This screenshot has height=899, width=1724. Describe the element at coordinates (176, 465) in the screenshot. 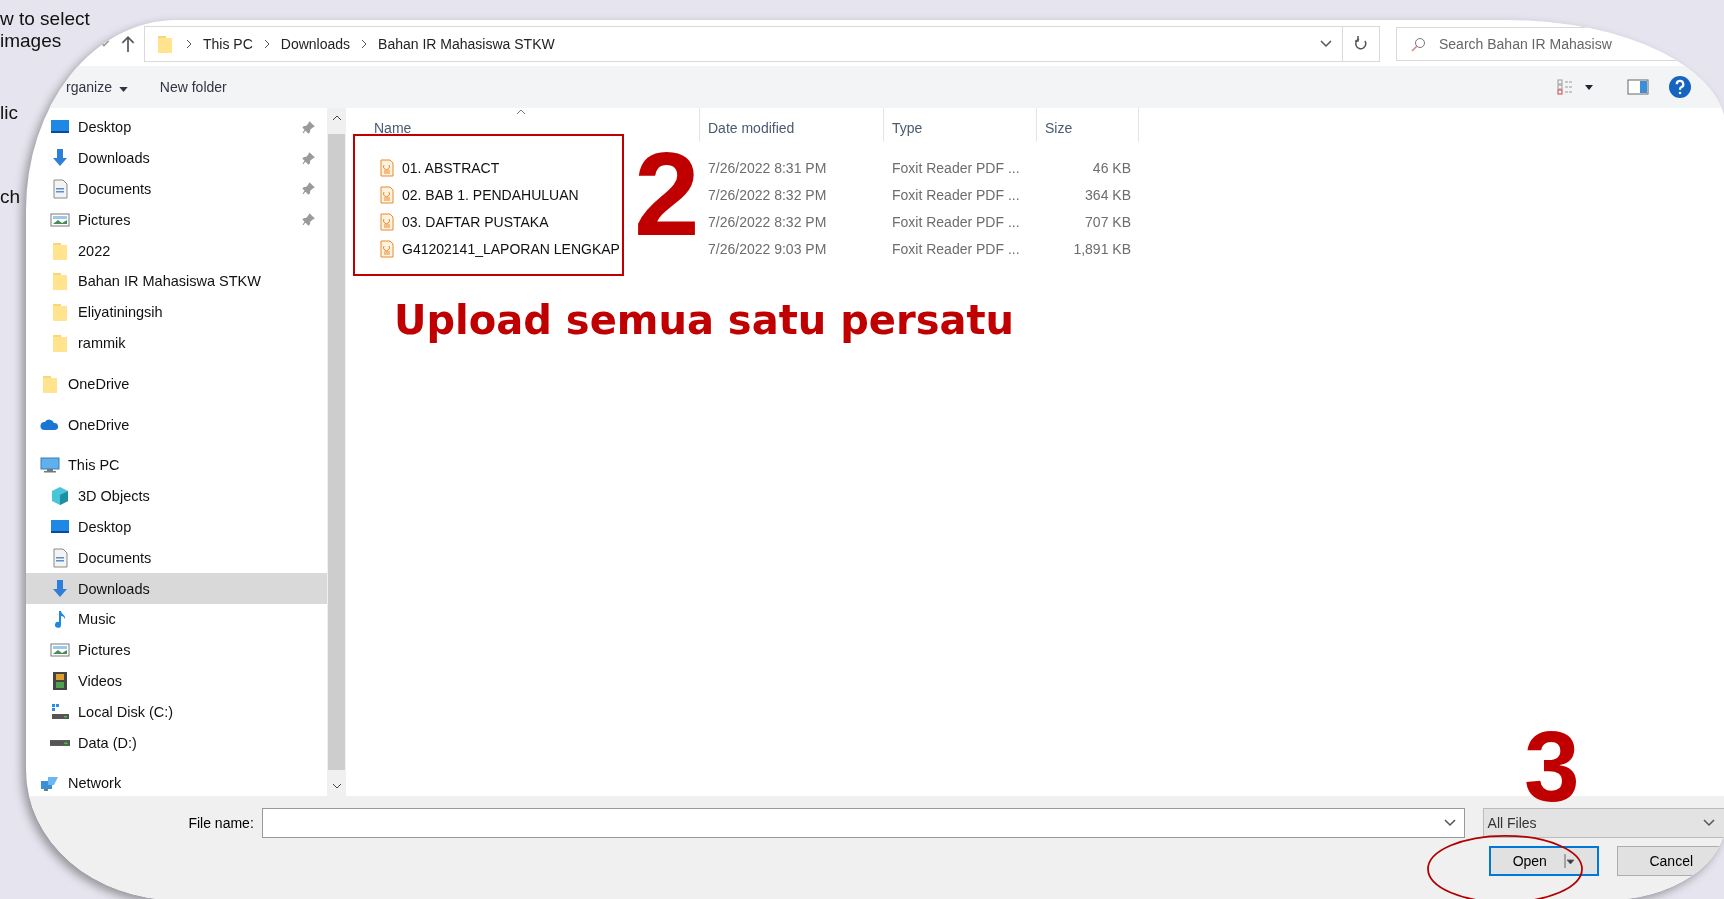

I see `sidebar-item: This PC` at that location.